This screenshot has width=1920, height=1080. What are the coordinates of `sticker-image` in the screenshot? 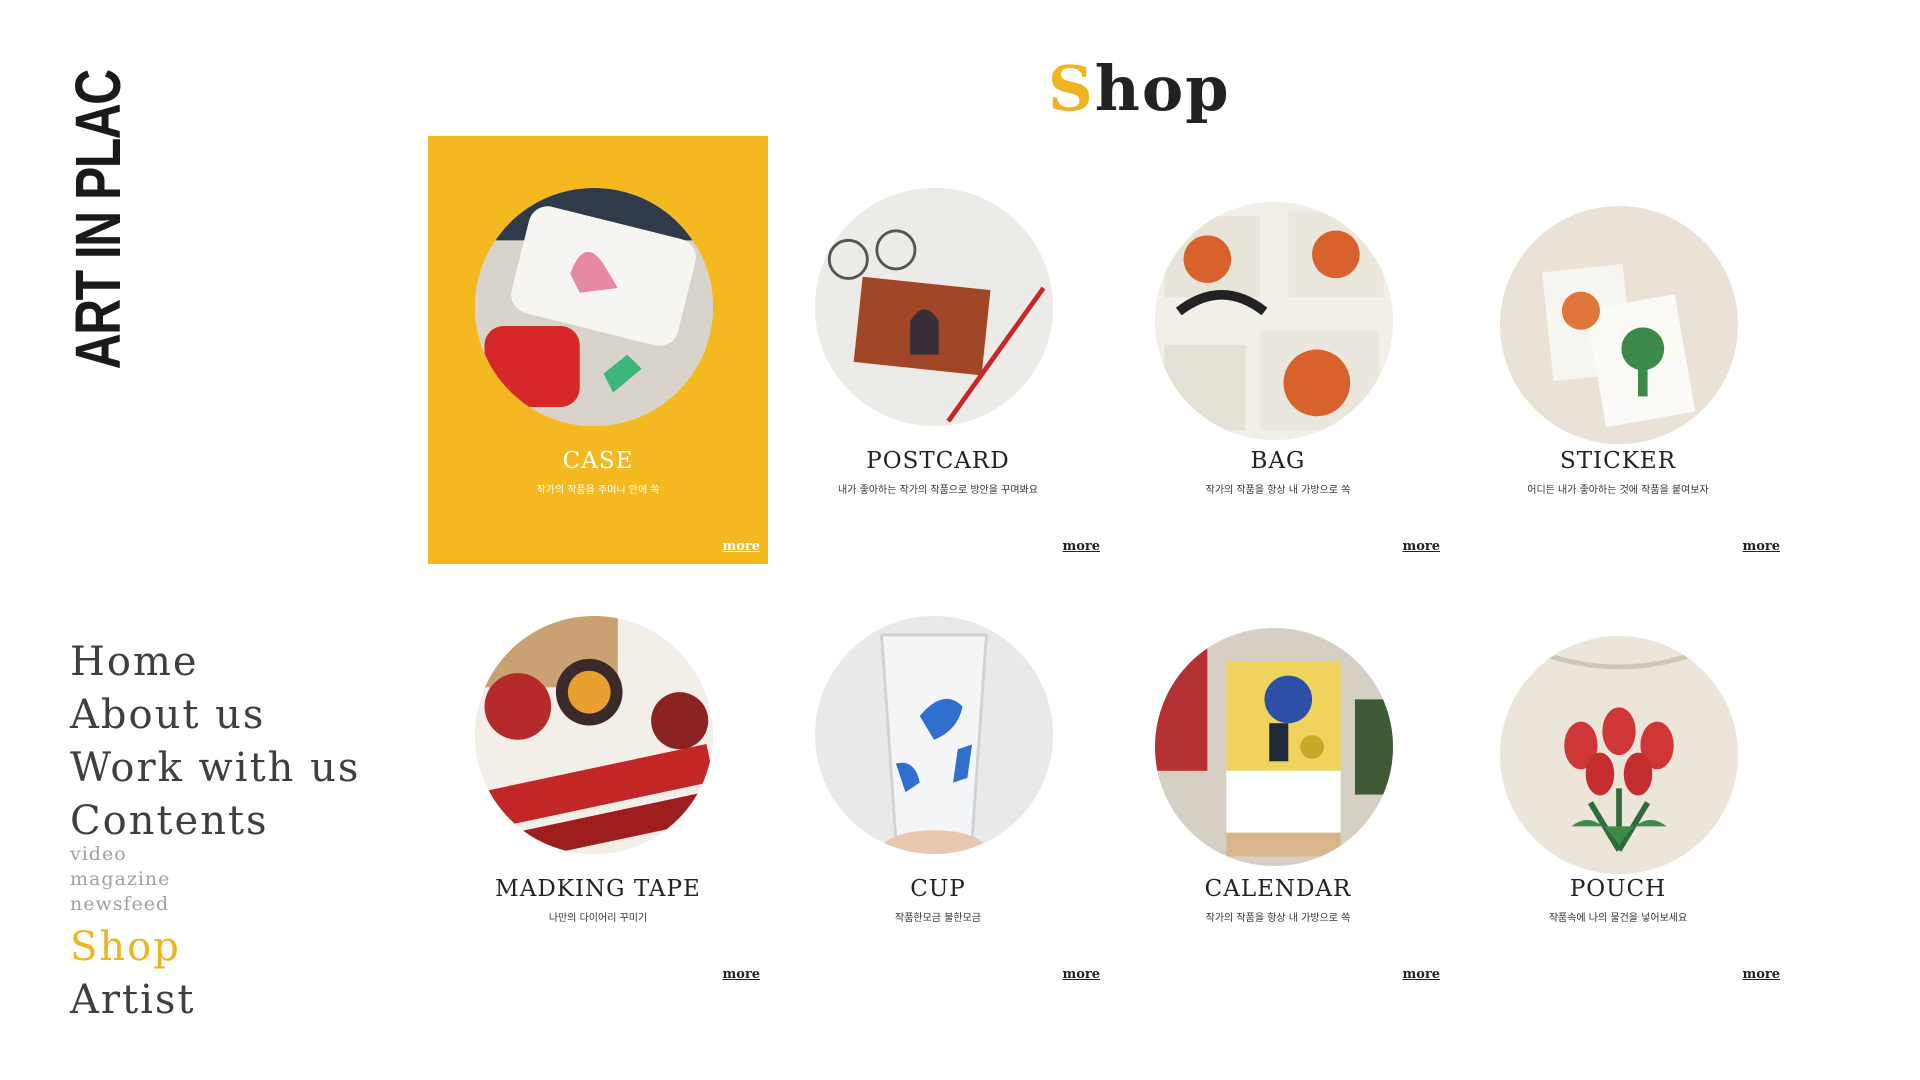 It's located at (1619, 325).